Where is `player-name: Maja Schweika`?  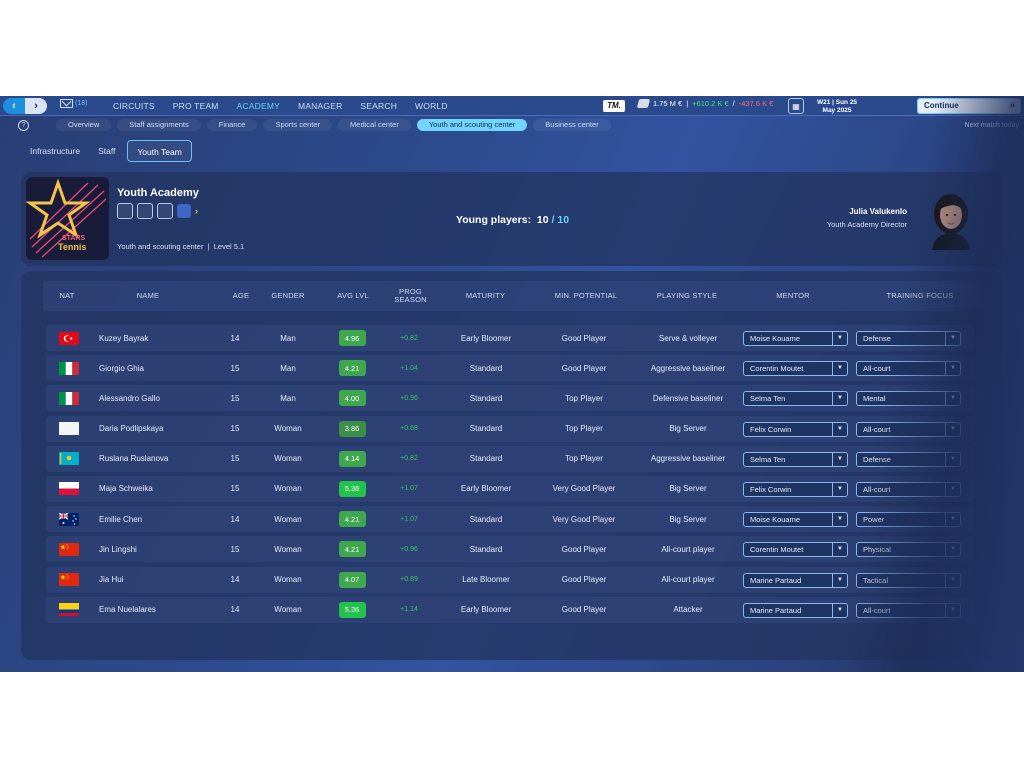
player-name: Maja Schweika is located at coordinates (126, 489).